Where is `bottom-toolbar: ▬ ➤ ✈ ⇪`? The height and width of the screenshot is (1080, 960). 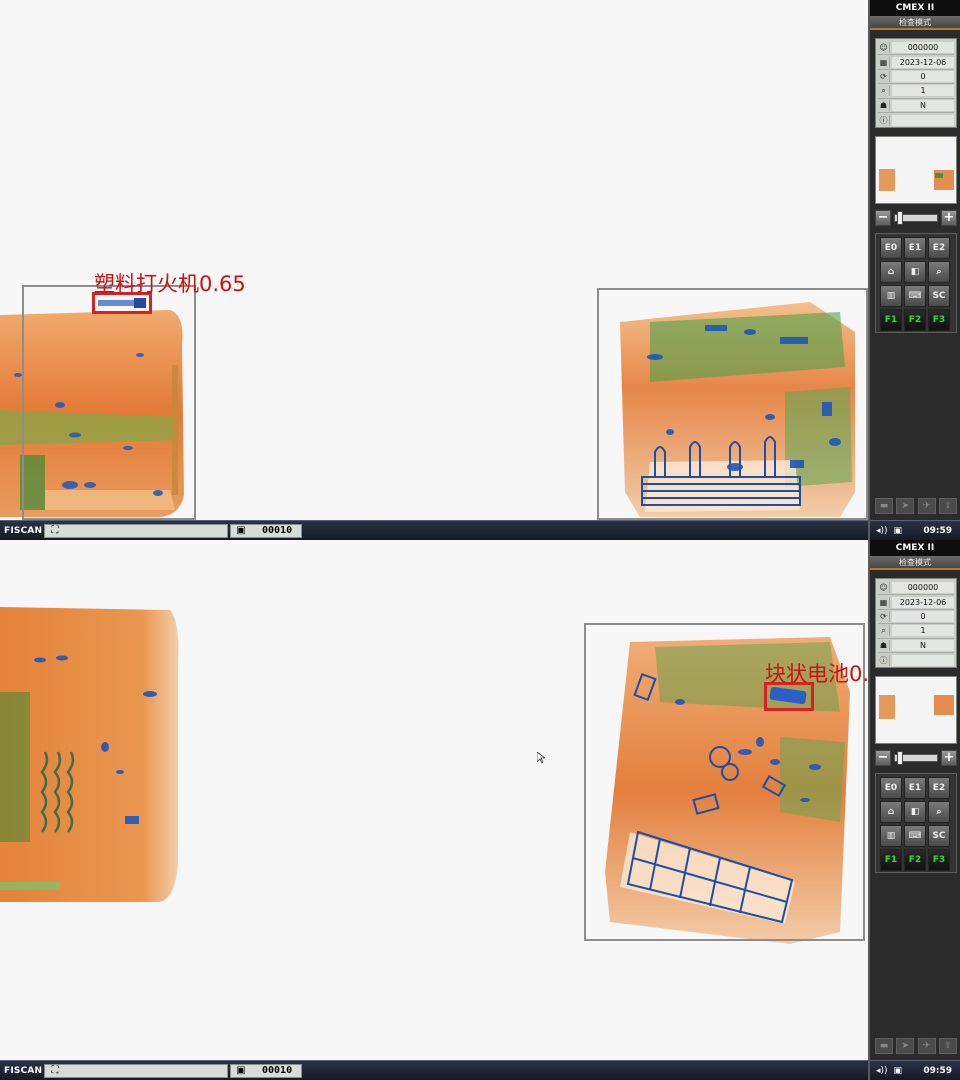
bottom-toolbar: ▬ ➤ ✈ ⇪ is located at coordinates (916, 506).